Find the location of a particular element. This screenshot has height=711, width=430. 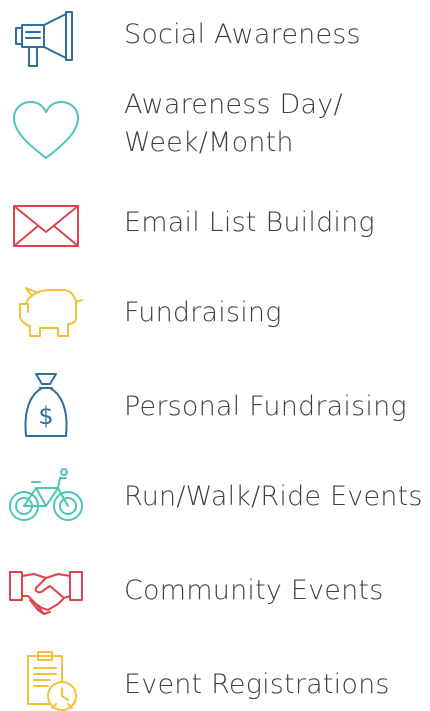

item-label: Email List Building is located at coordinates (249, 222).